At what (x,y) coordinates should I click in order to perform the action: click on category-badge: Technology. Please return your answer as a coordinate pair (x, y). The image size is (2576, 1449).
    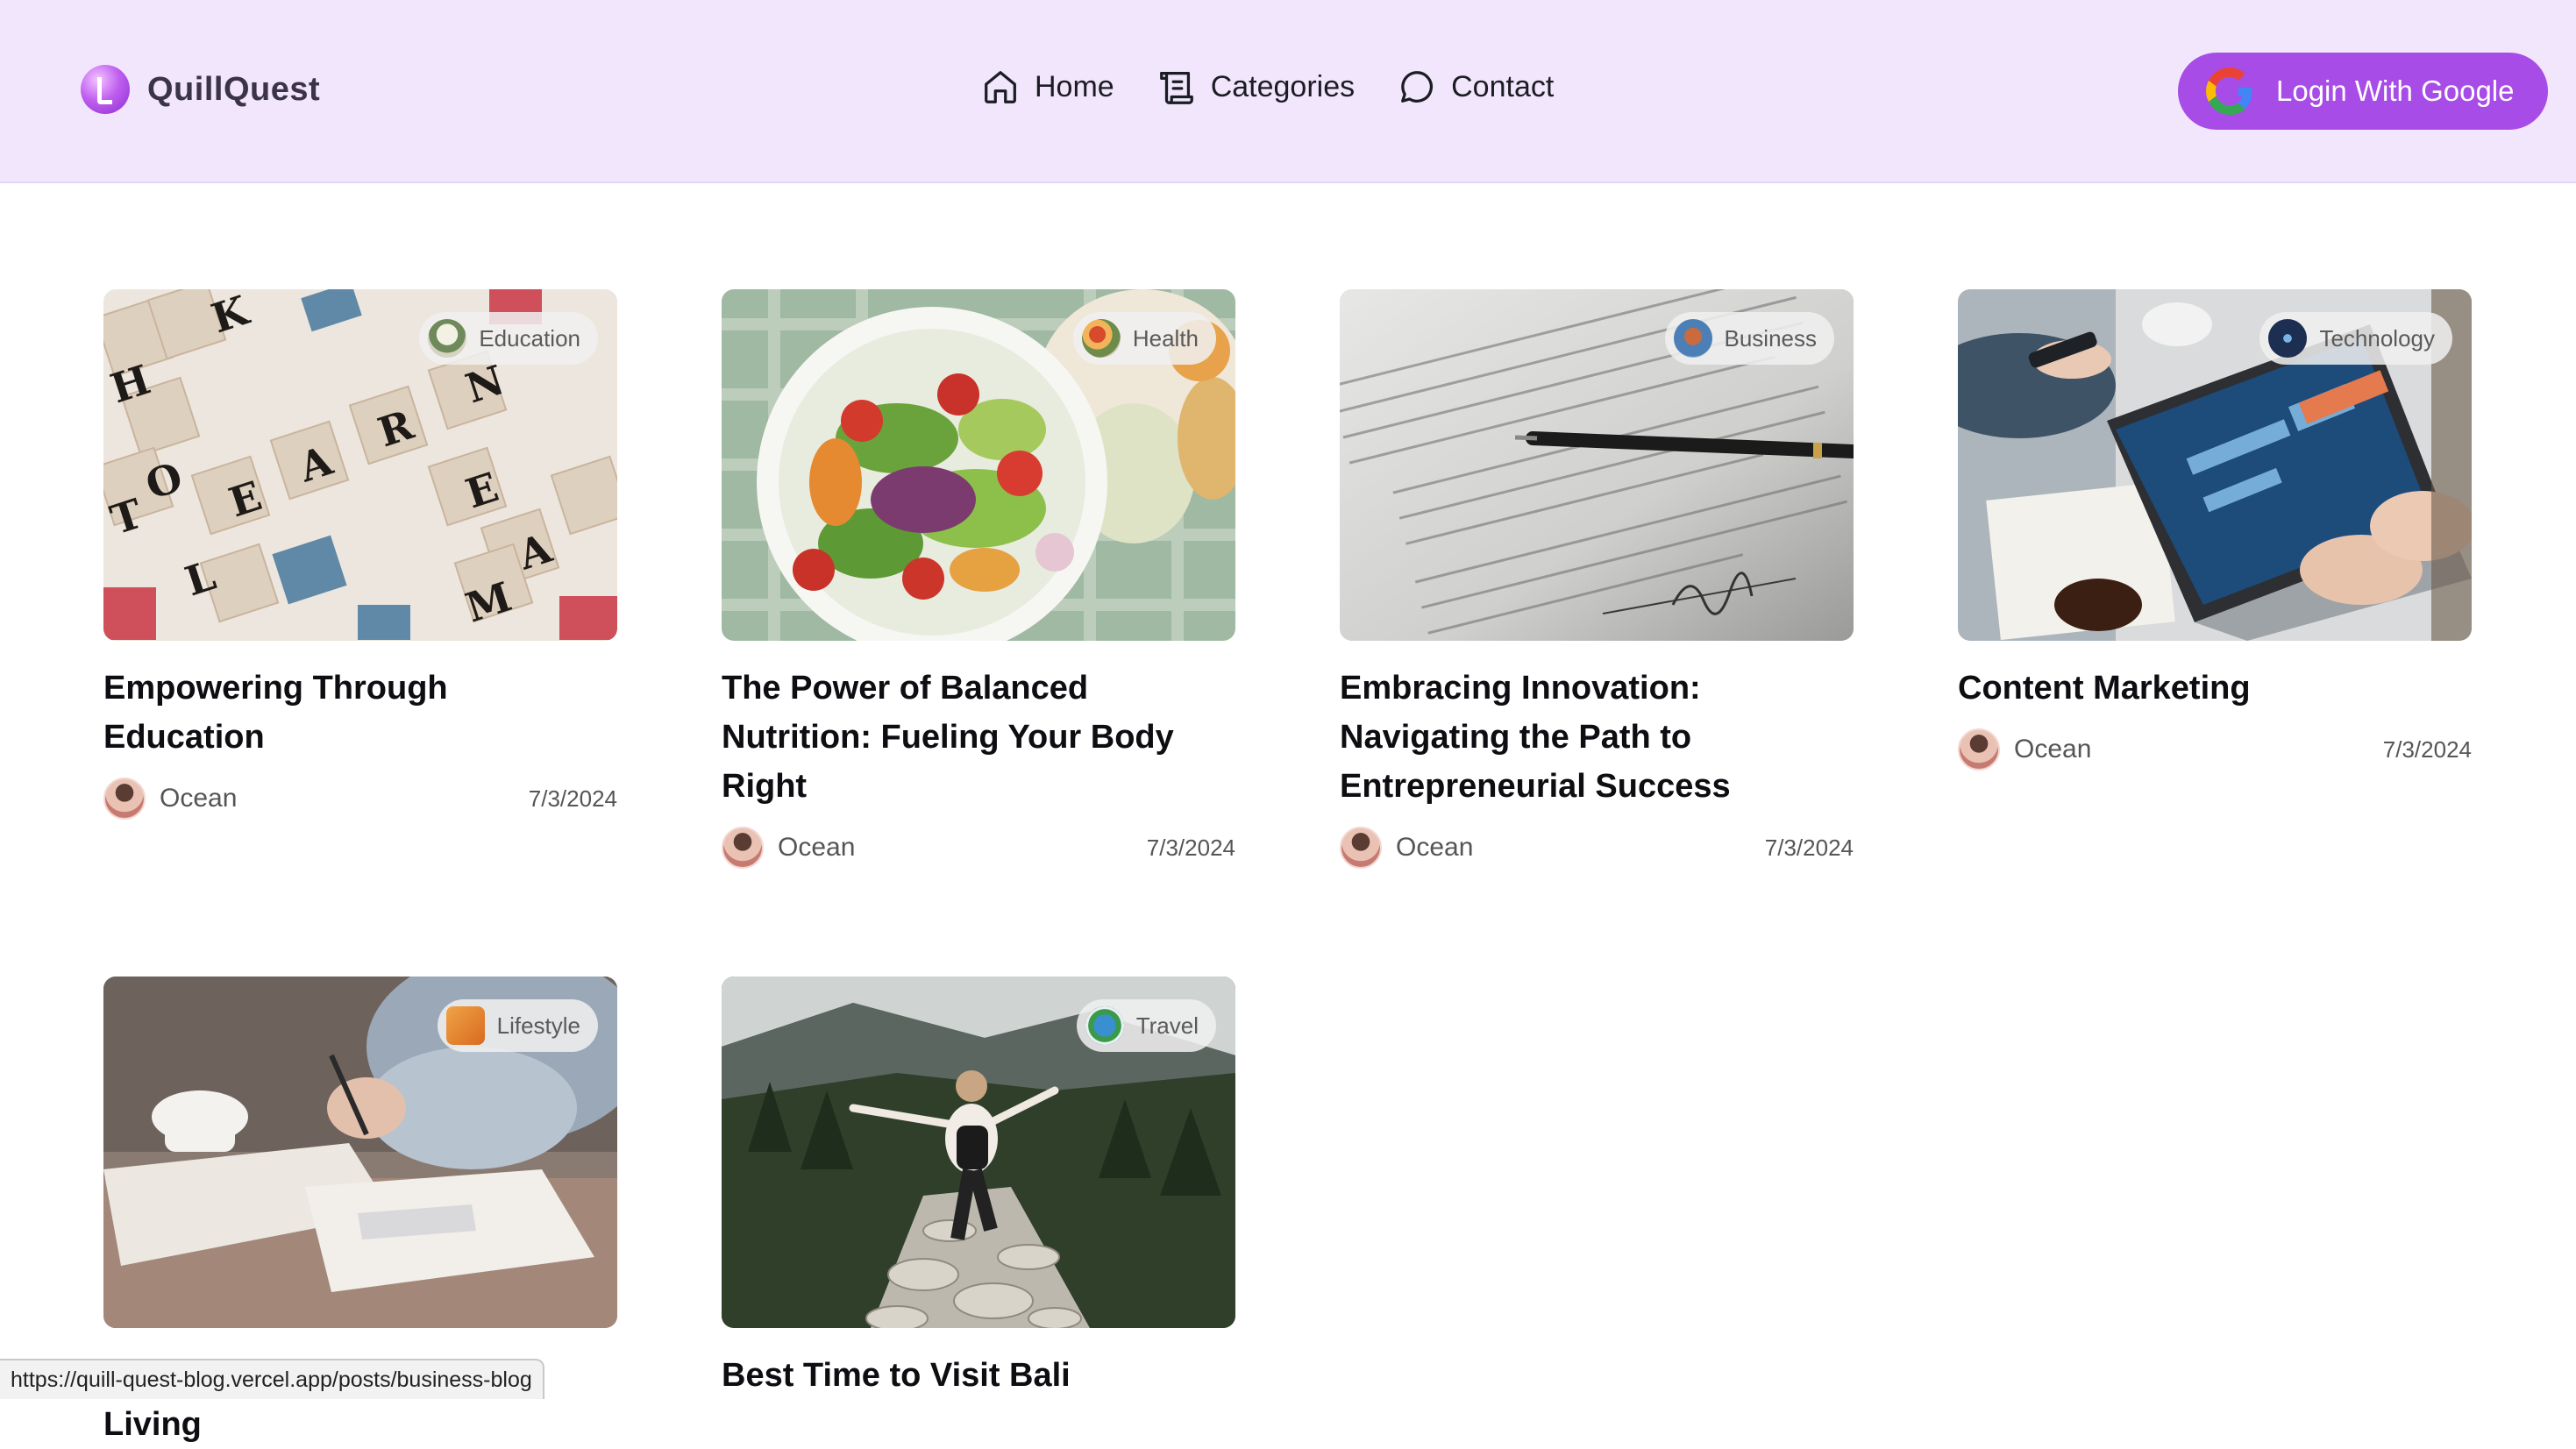
    Looking at the image, I should click on (2355, 338).